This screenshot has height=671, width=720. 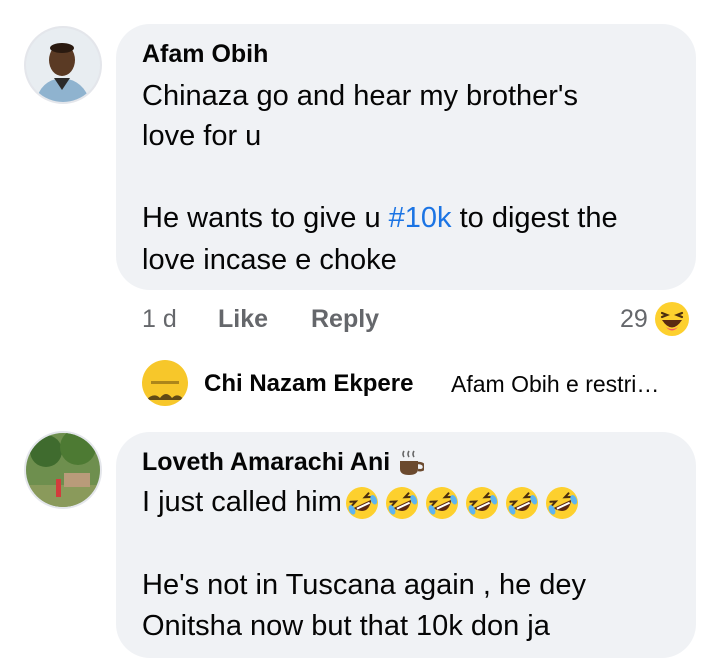 I want to click on avatar-afam-obih, so click(x=63, y=65).